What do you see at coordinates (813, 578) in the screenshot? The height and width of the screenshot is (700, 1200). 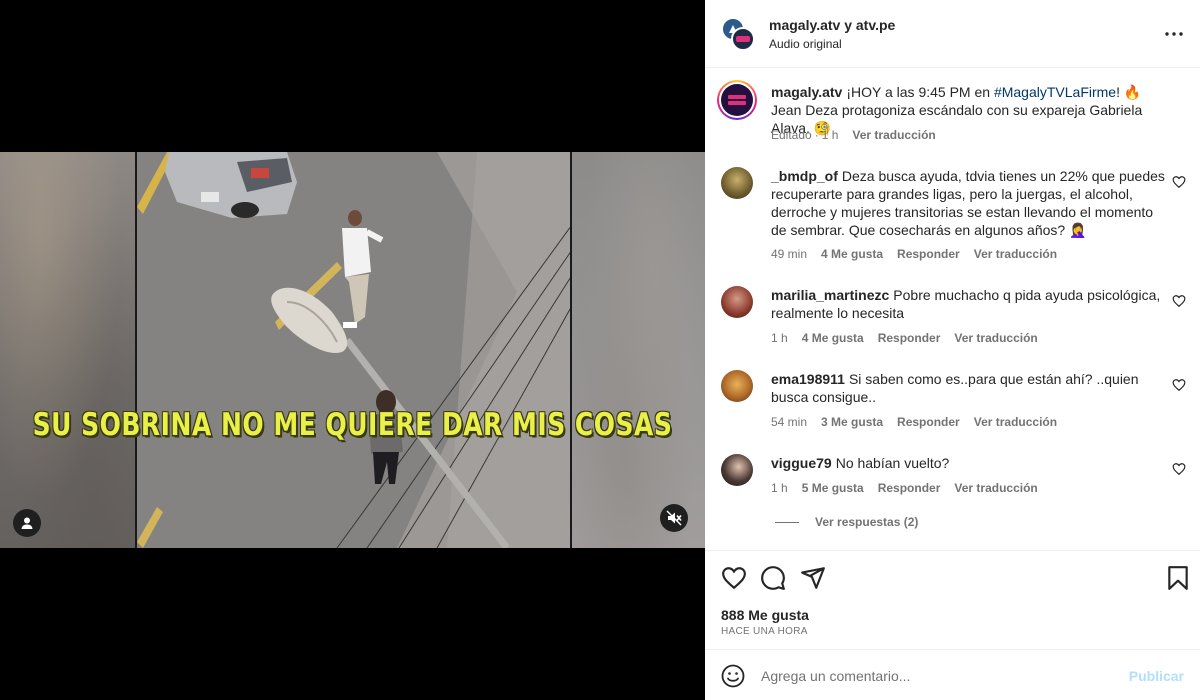 I see `send-icon` at bounding box center [813, 578].